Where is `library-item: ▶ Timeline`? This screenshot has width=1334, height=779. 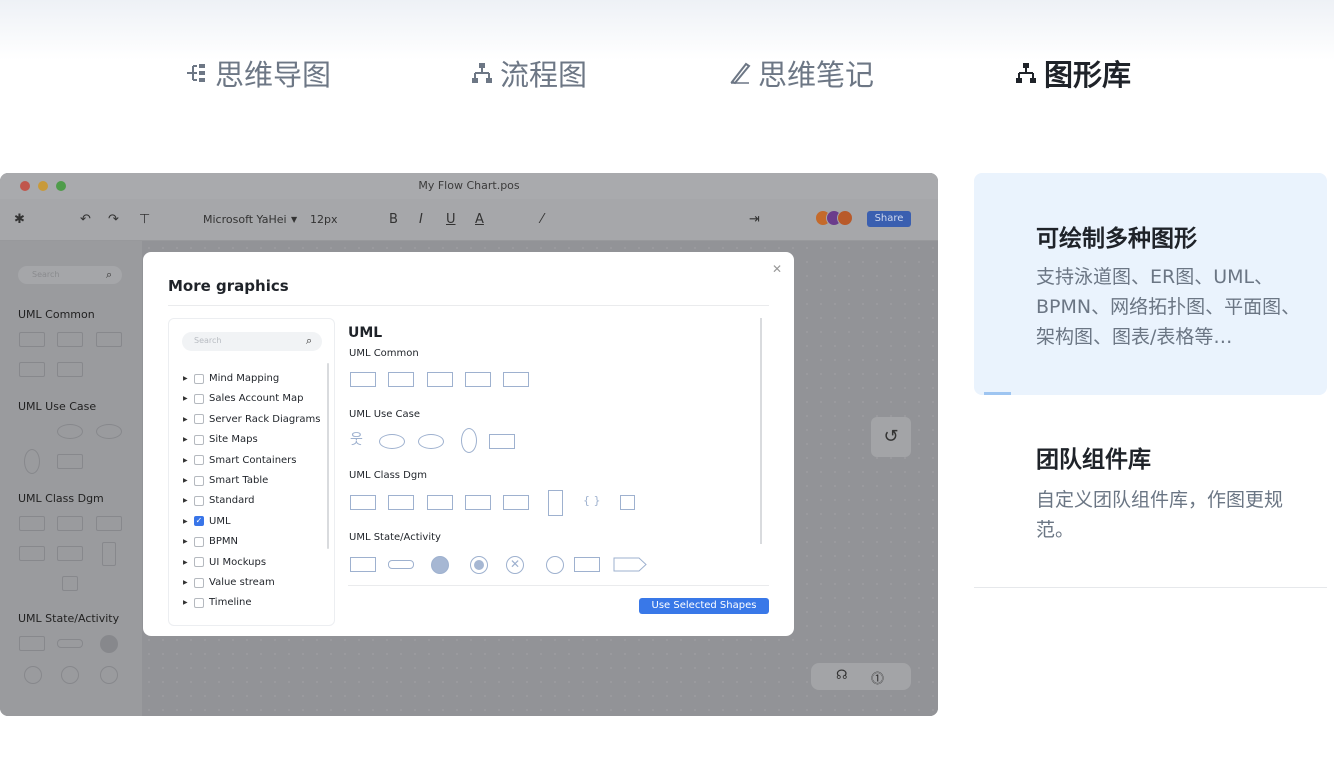
library-item: ▶ Timeline is located at coordinates (217, 602).